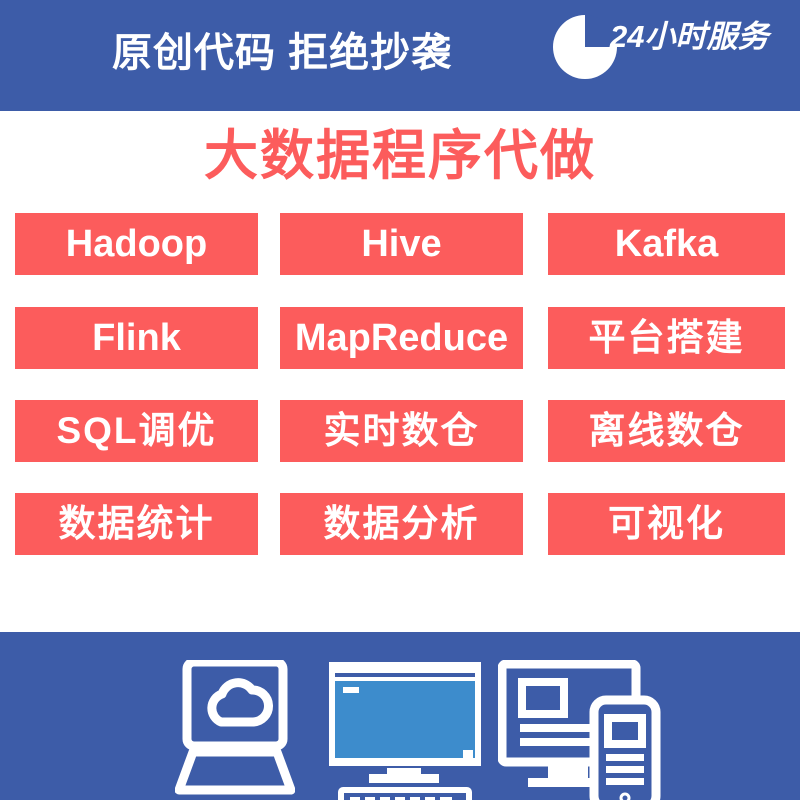 The image size is (800, 800). I want to click on service-badge-label: 24小时服务, so click(689, 36).